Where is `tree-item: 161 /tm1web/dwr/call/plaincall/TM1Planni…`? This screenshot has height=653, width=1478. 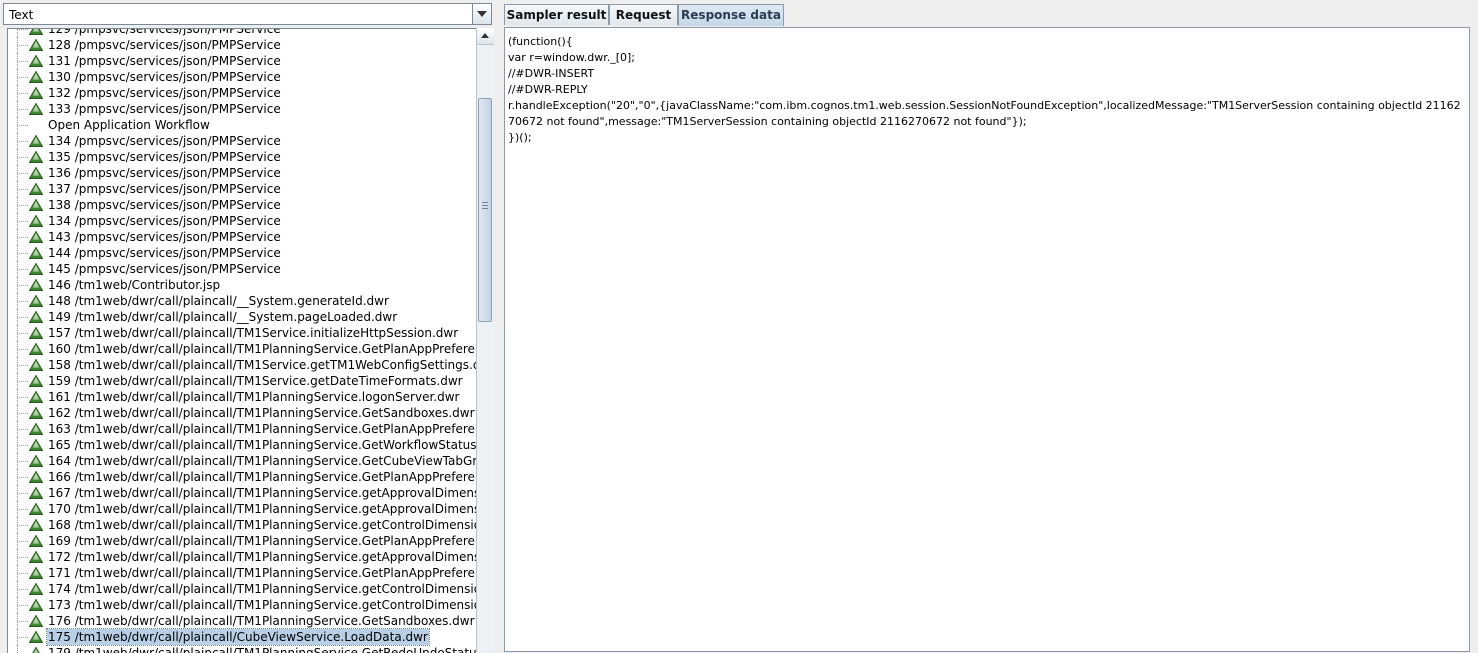 tree-item: 161 /tm1web/dwr/call/plaincall/TM1Planni… is located at coordinates (242, 397).